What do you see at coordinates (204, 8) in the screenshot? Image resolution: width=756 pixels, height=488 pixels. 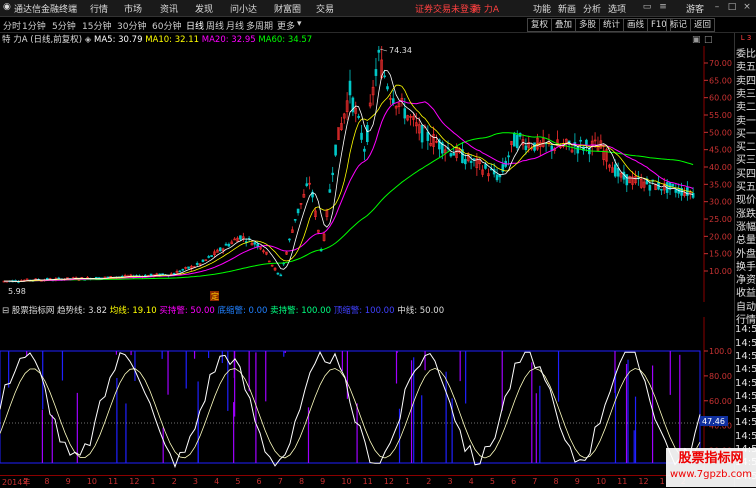 I see `menu-faxian: 发现` at bounding box center [204, 8].